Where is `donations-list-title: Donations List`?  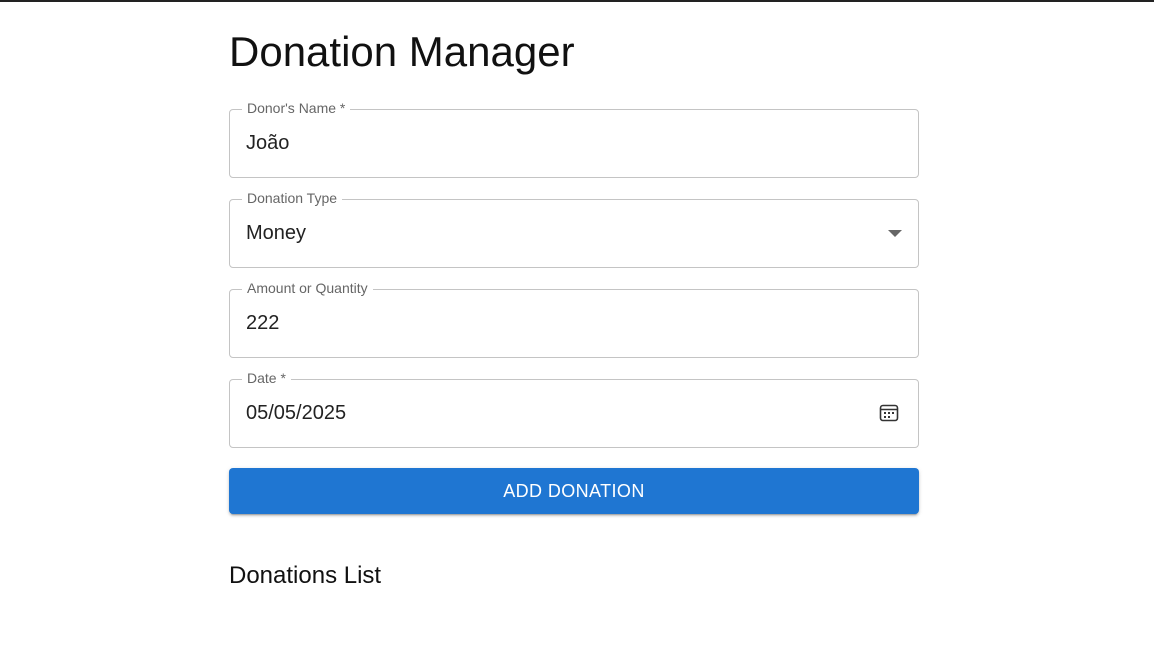
donations-list-title: Donations List is located at coordinates (305, 575).